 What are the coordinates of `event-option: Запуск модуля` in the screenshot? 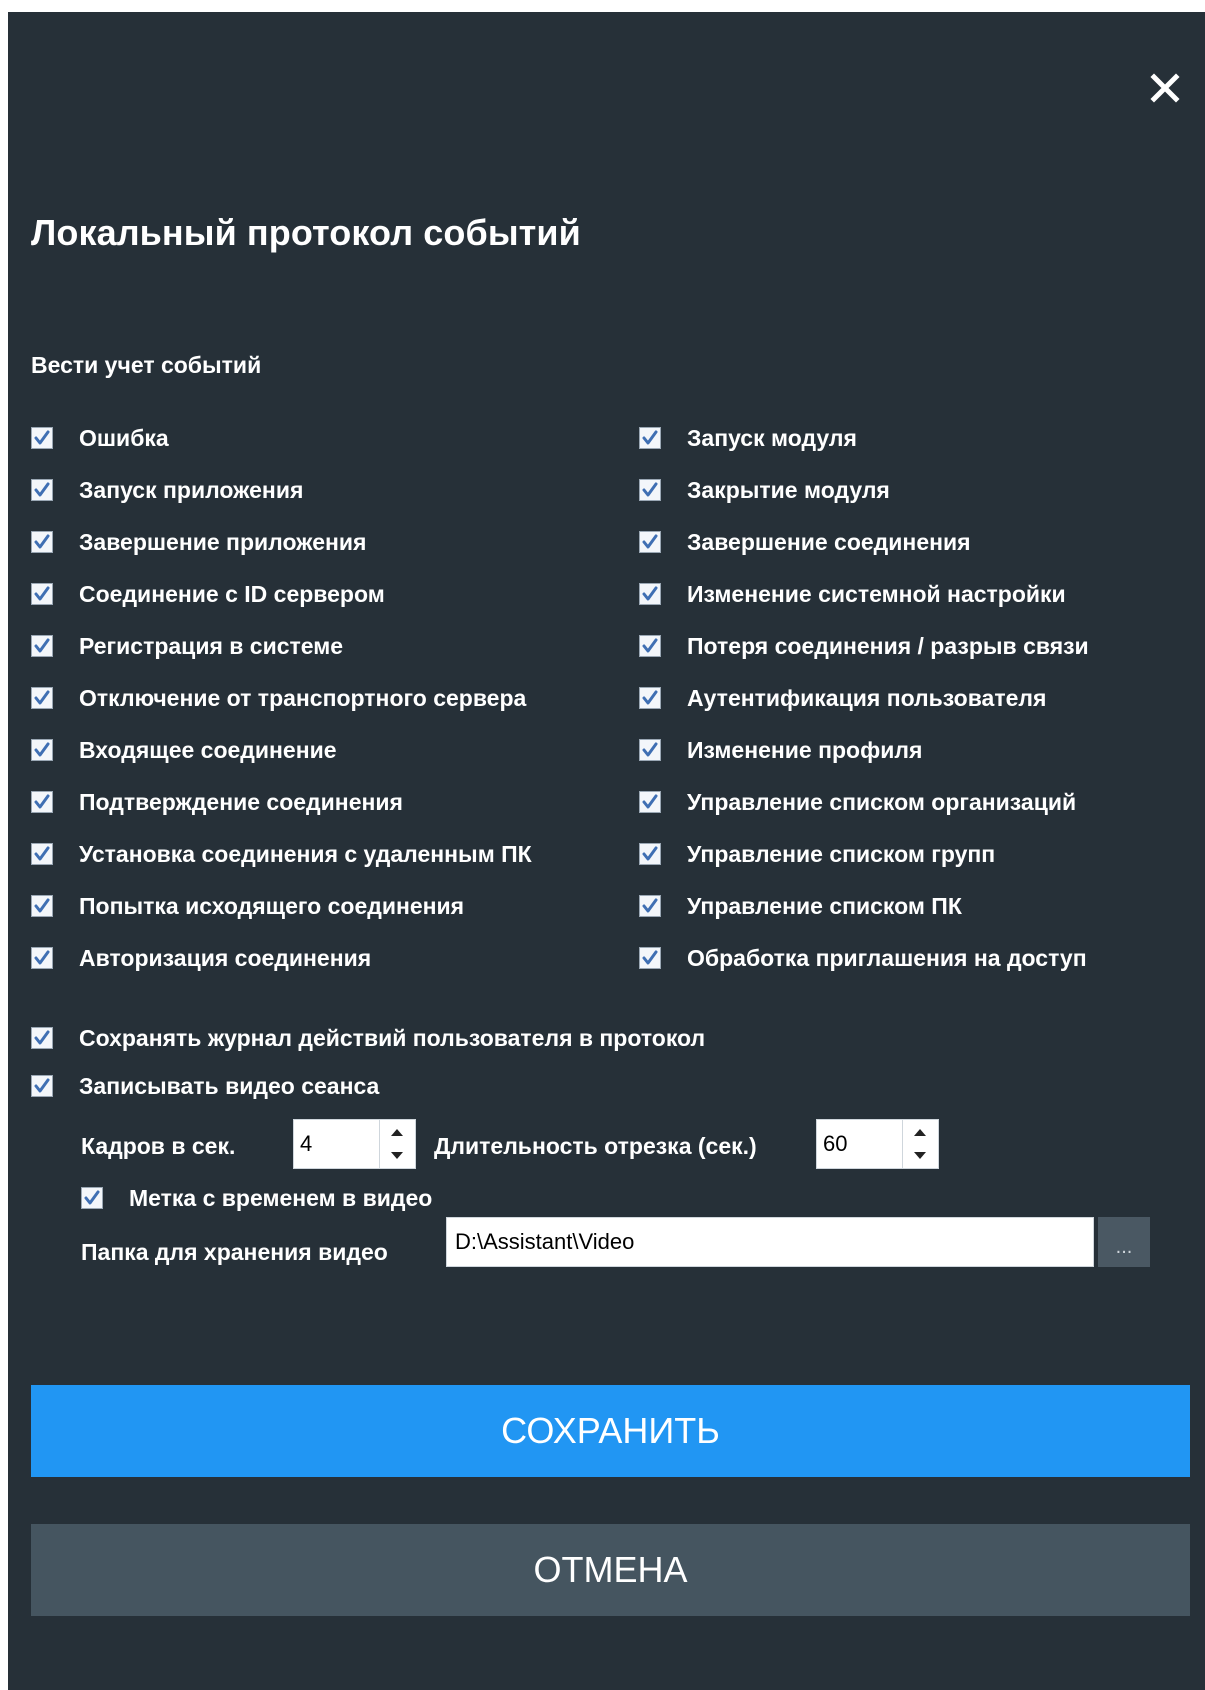 It's located at (864, 438).